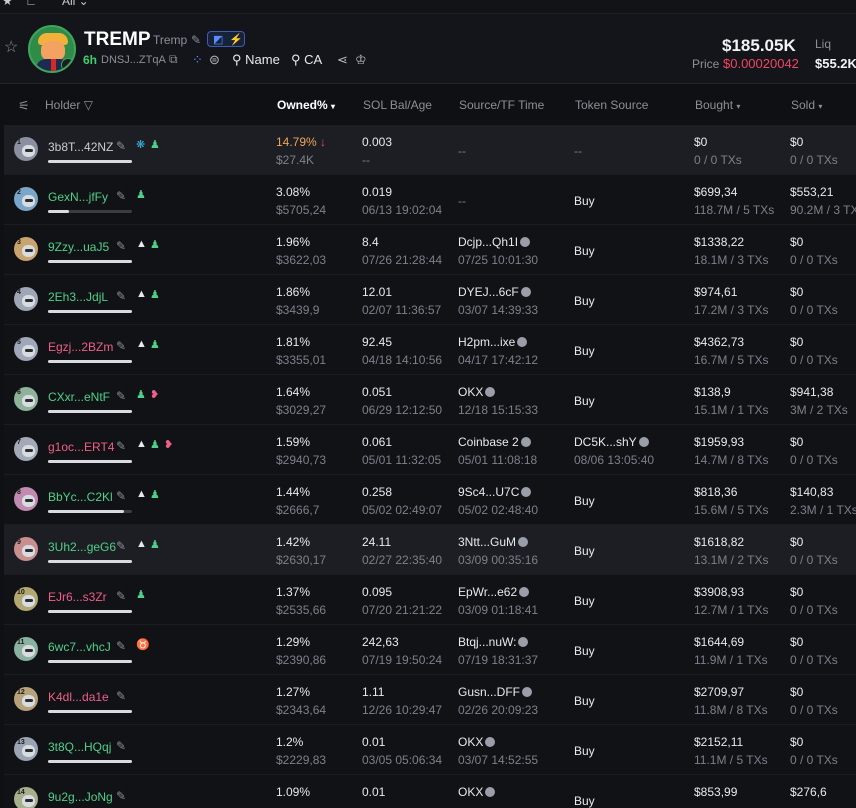 The width and height of the screenshot is (856, 808). What do you see at coordinates (197, 60) in the screenshot?
I see `bundle-icon: ⁘` at bounding box center [197, 60].